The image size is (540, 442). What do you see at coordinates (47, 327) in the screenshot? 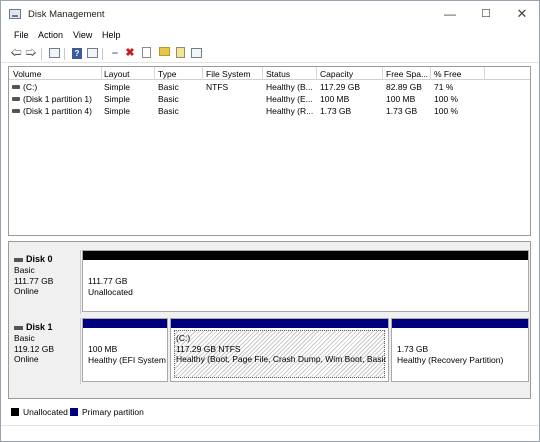
I see `disk-1-label: Disk 1` at bounding box center [47, 327].